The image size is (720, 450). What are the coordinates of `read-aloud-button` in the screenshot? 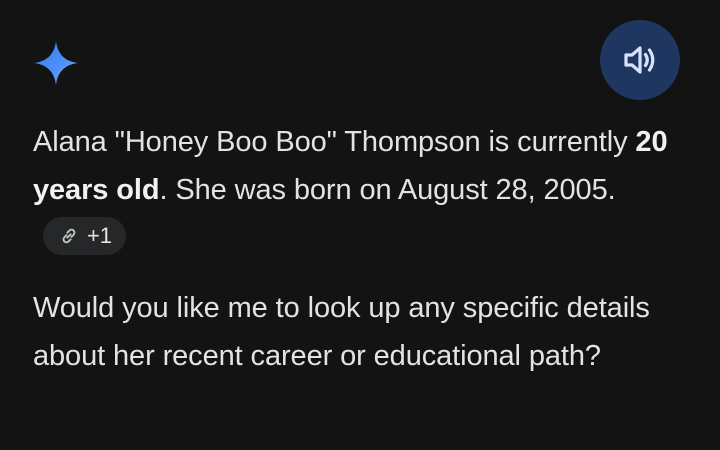 It's located at (640, 60).